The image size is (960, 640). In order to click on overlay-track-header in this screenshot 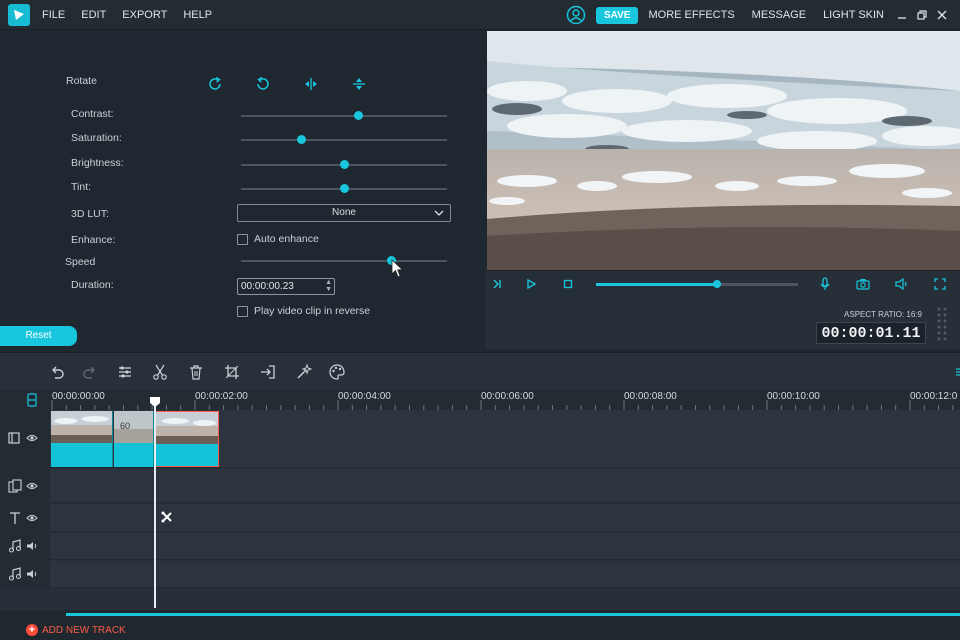, I will do `click(25, 486)`.